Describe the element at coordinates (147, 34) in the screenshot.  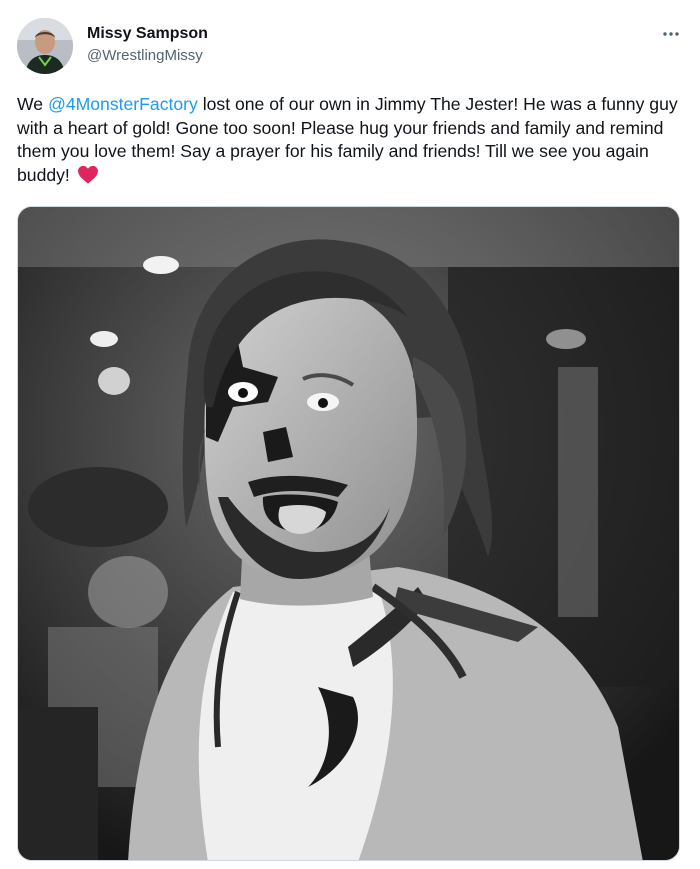
I see `display-name: Missy Sampson` at that location.